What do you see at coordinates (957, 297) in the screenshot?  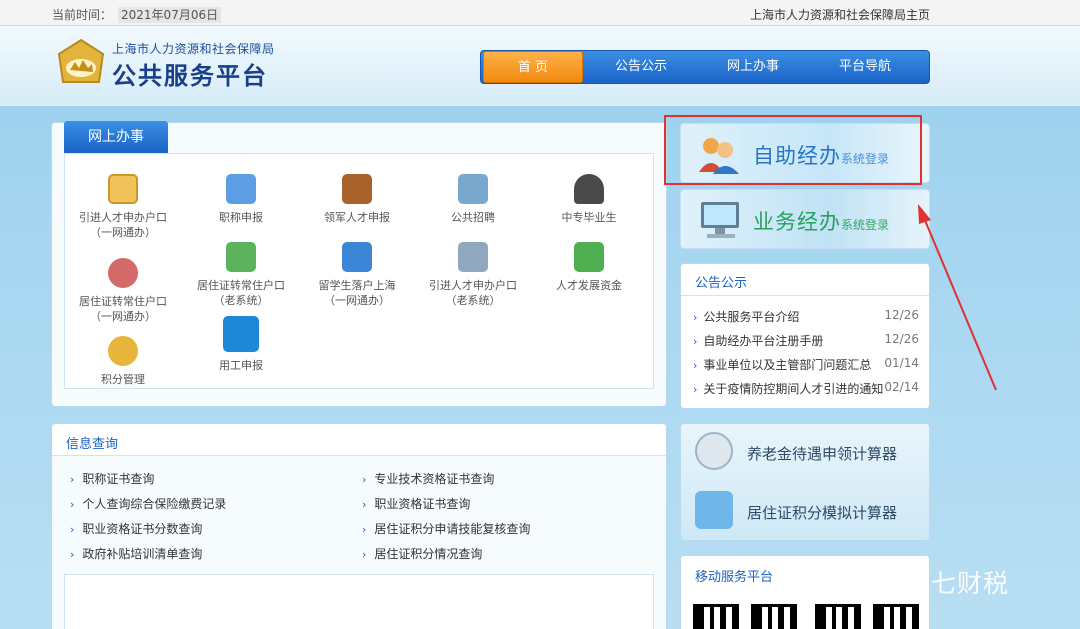 I see `annotation-arrow-icon` at bounding box center [957, 297].